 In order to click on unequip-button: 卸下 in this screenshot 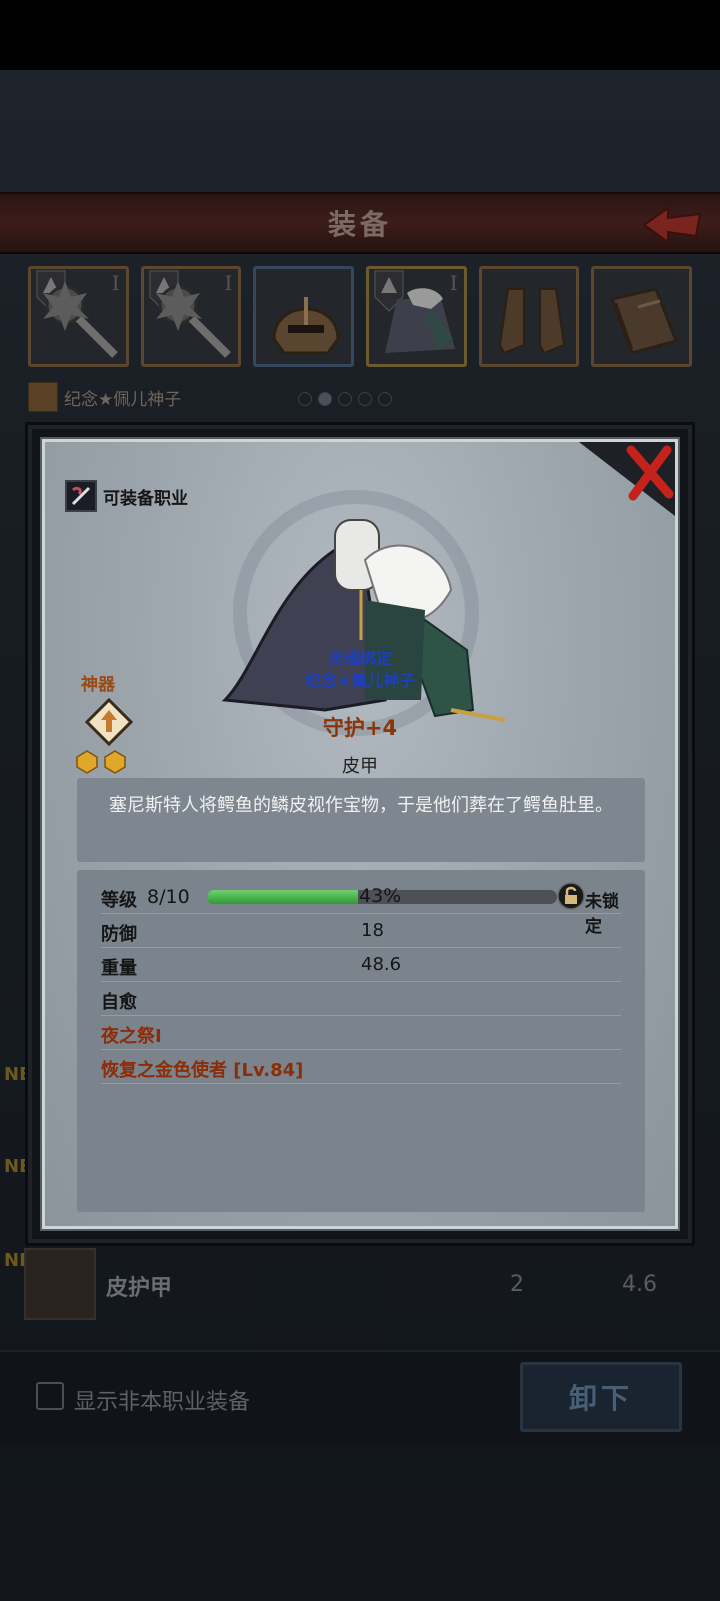, I will do `click(601, 1397)`.